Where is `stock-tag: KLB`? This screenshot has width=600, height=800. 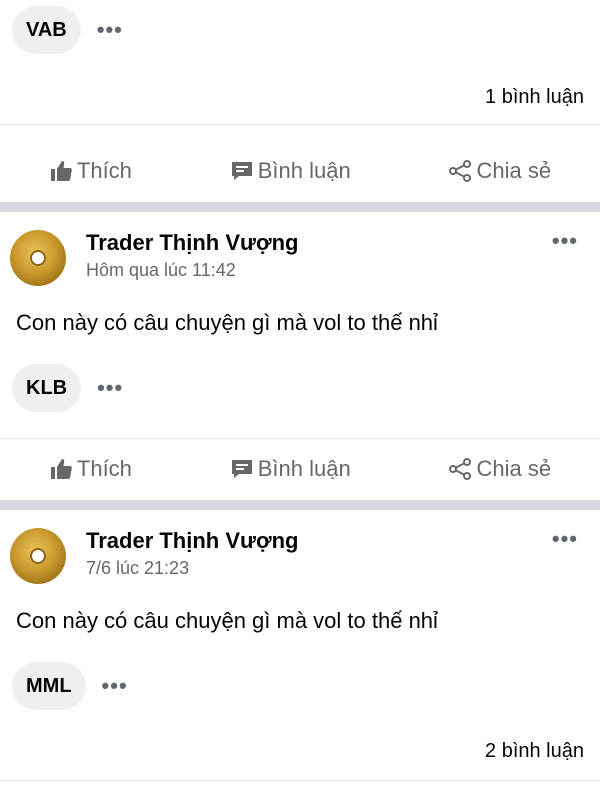 stock-tag: KLB is located at coordinates (47, 388).